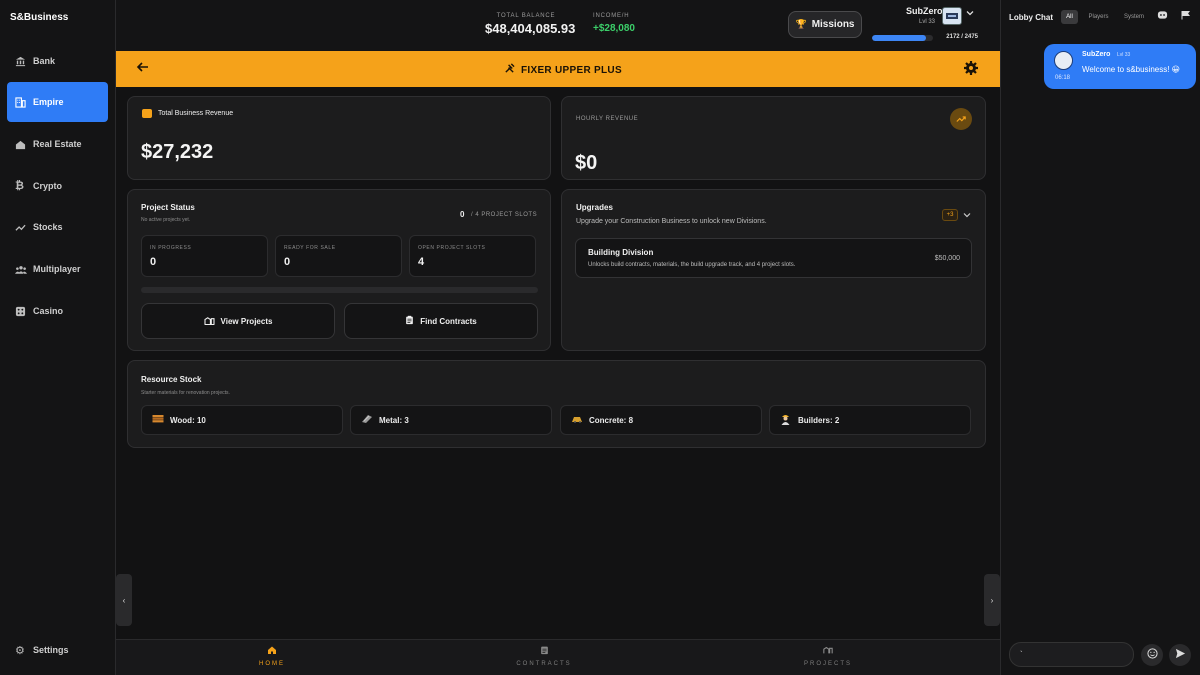  What do you see at coordinates (544, 664) in the screenshot?
I see `tab-label: CONTRACTS` at bounding box center [544, 664].